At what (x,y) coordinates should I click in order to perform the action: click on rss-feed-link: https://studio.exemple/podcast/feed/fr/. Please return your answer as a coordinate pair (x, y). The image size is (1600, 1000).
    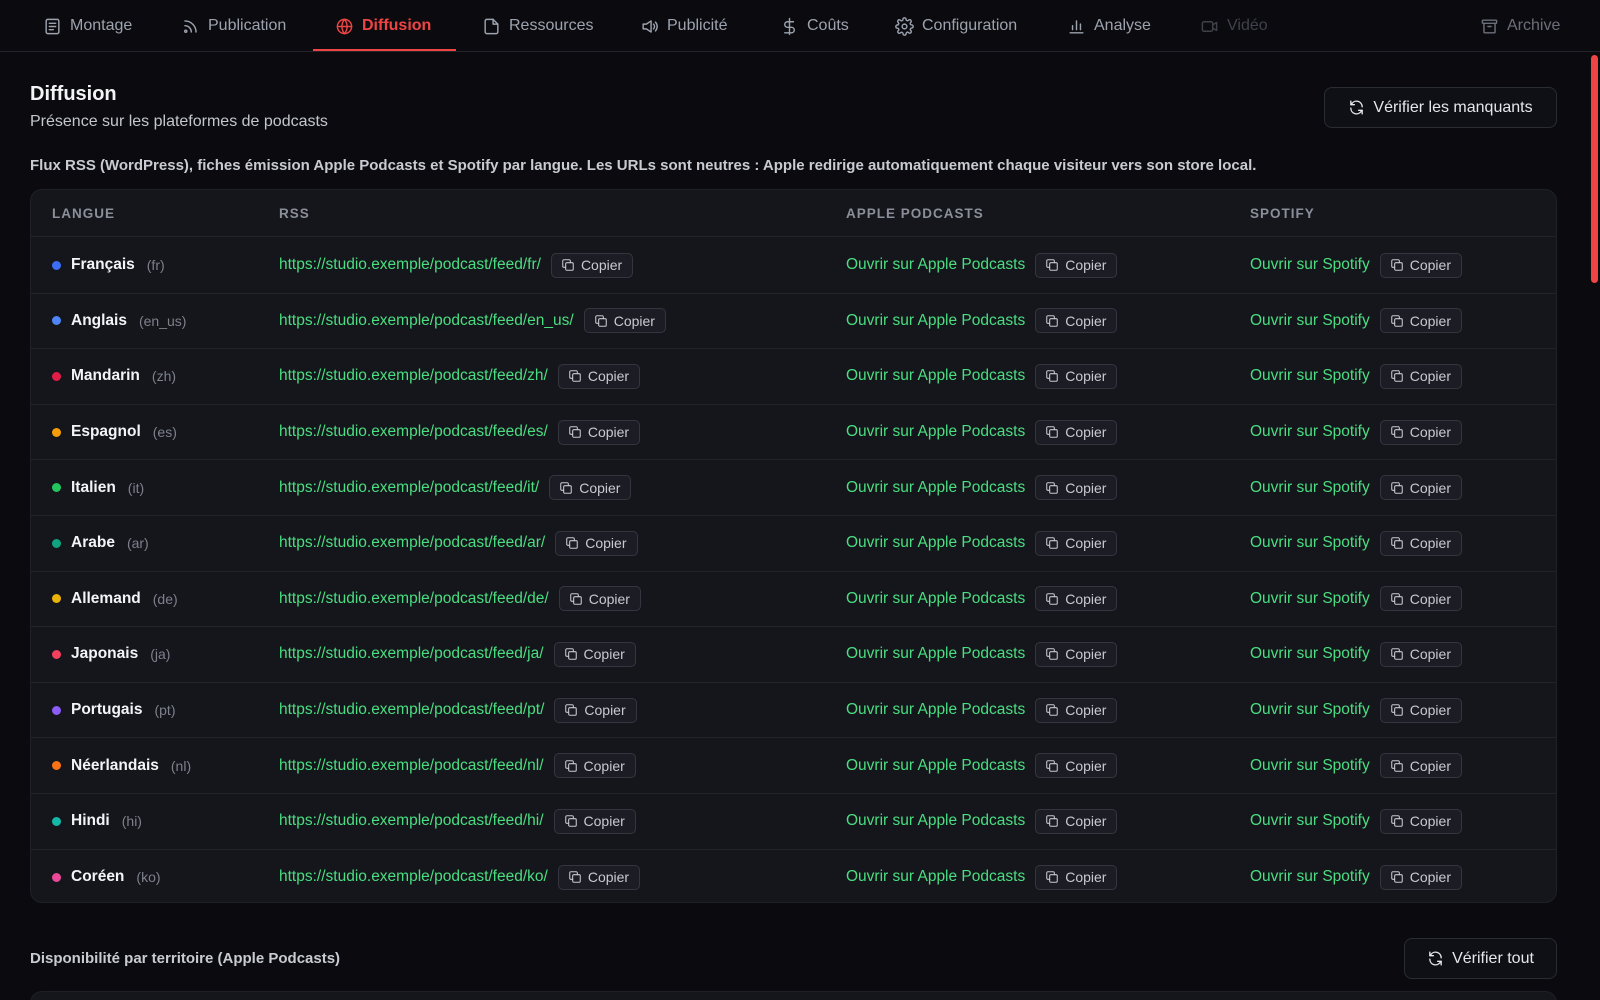
    Looking at the image, I should click on (410, 265).